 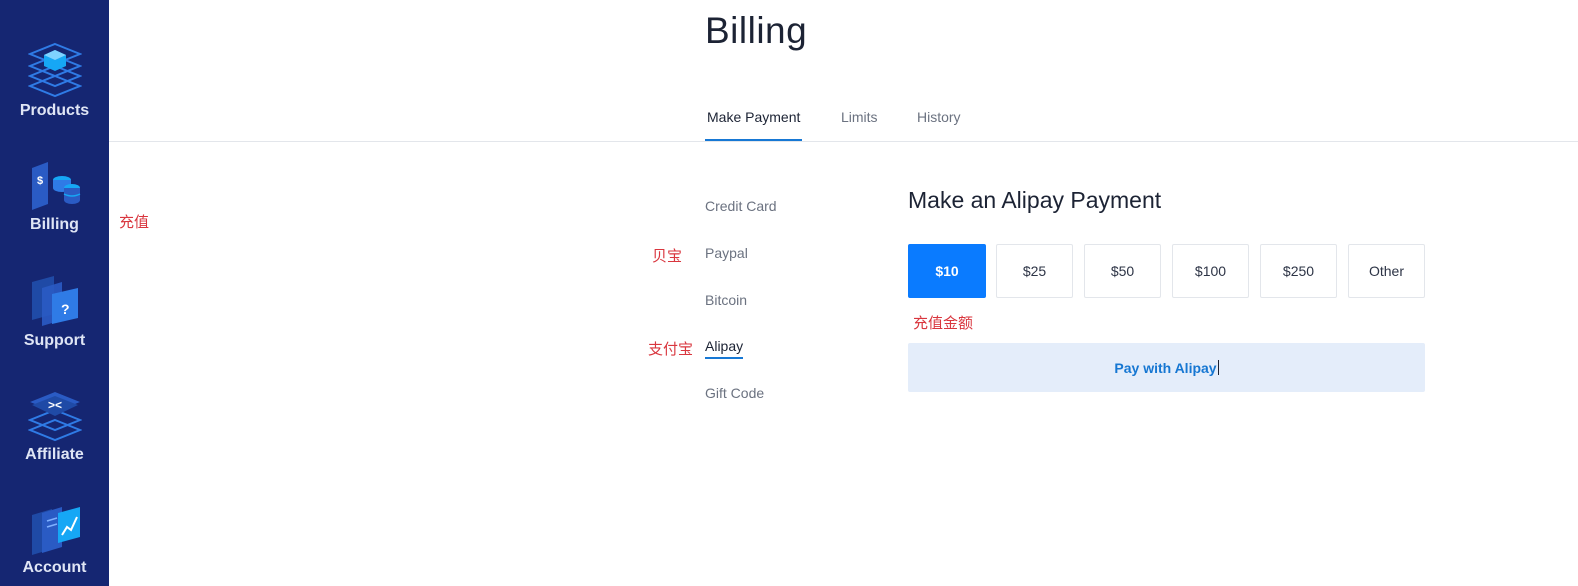 I want to click on payment-title: Make an Alipay Payment, so click(x=1035, y=200).